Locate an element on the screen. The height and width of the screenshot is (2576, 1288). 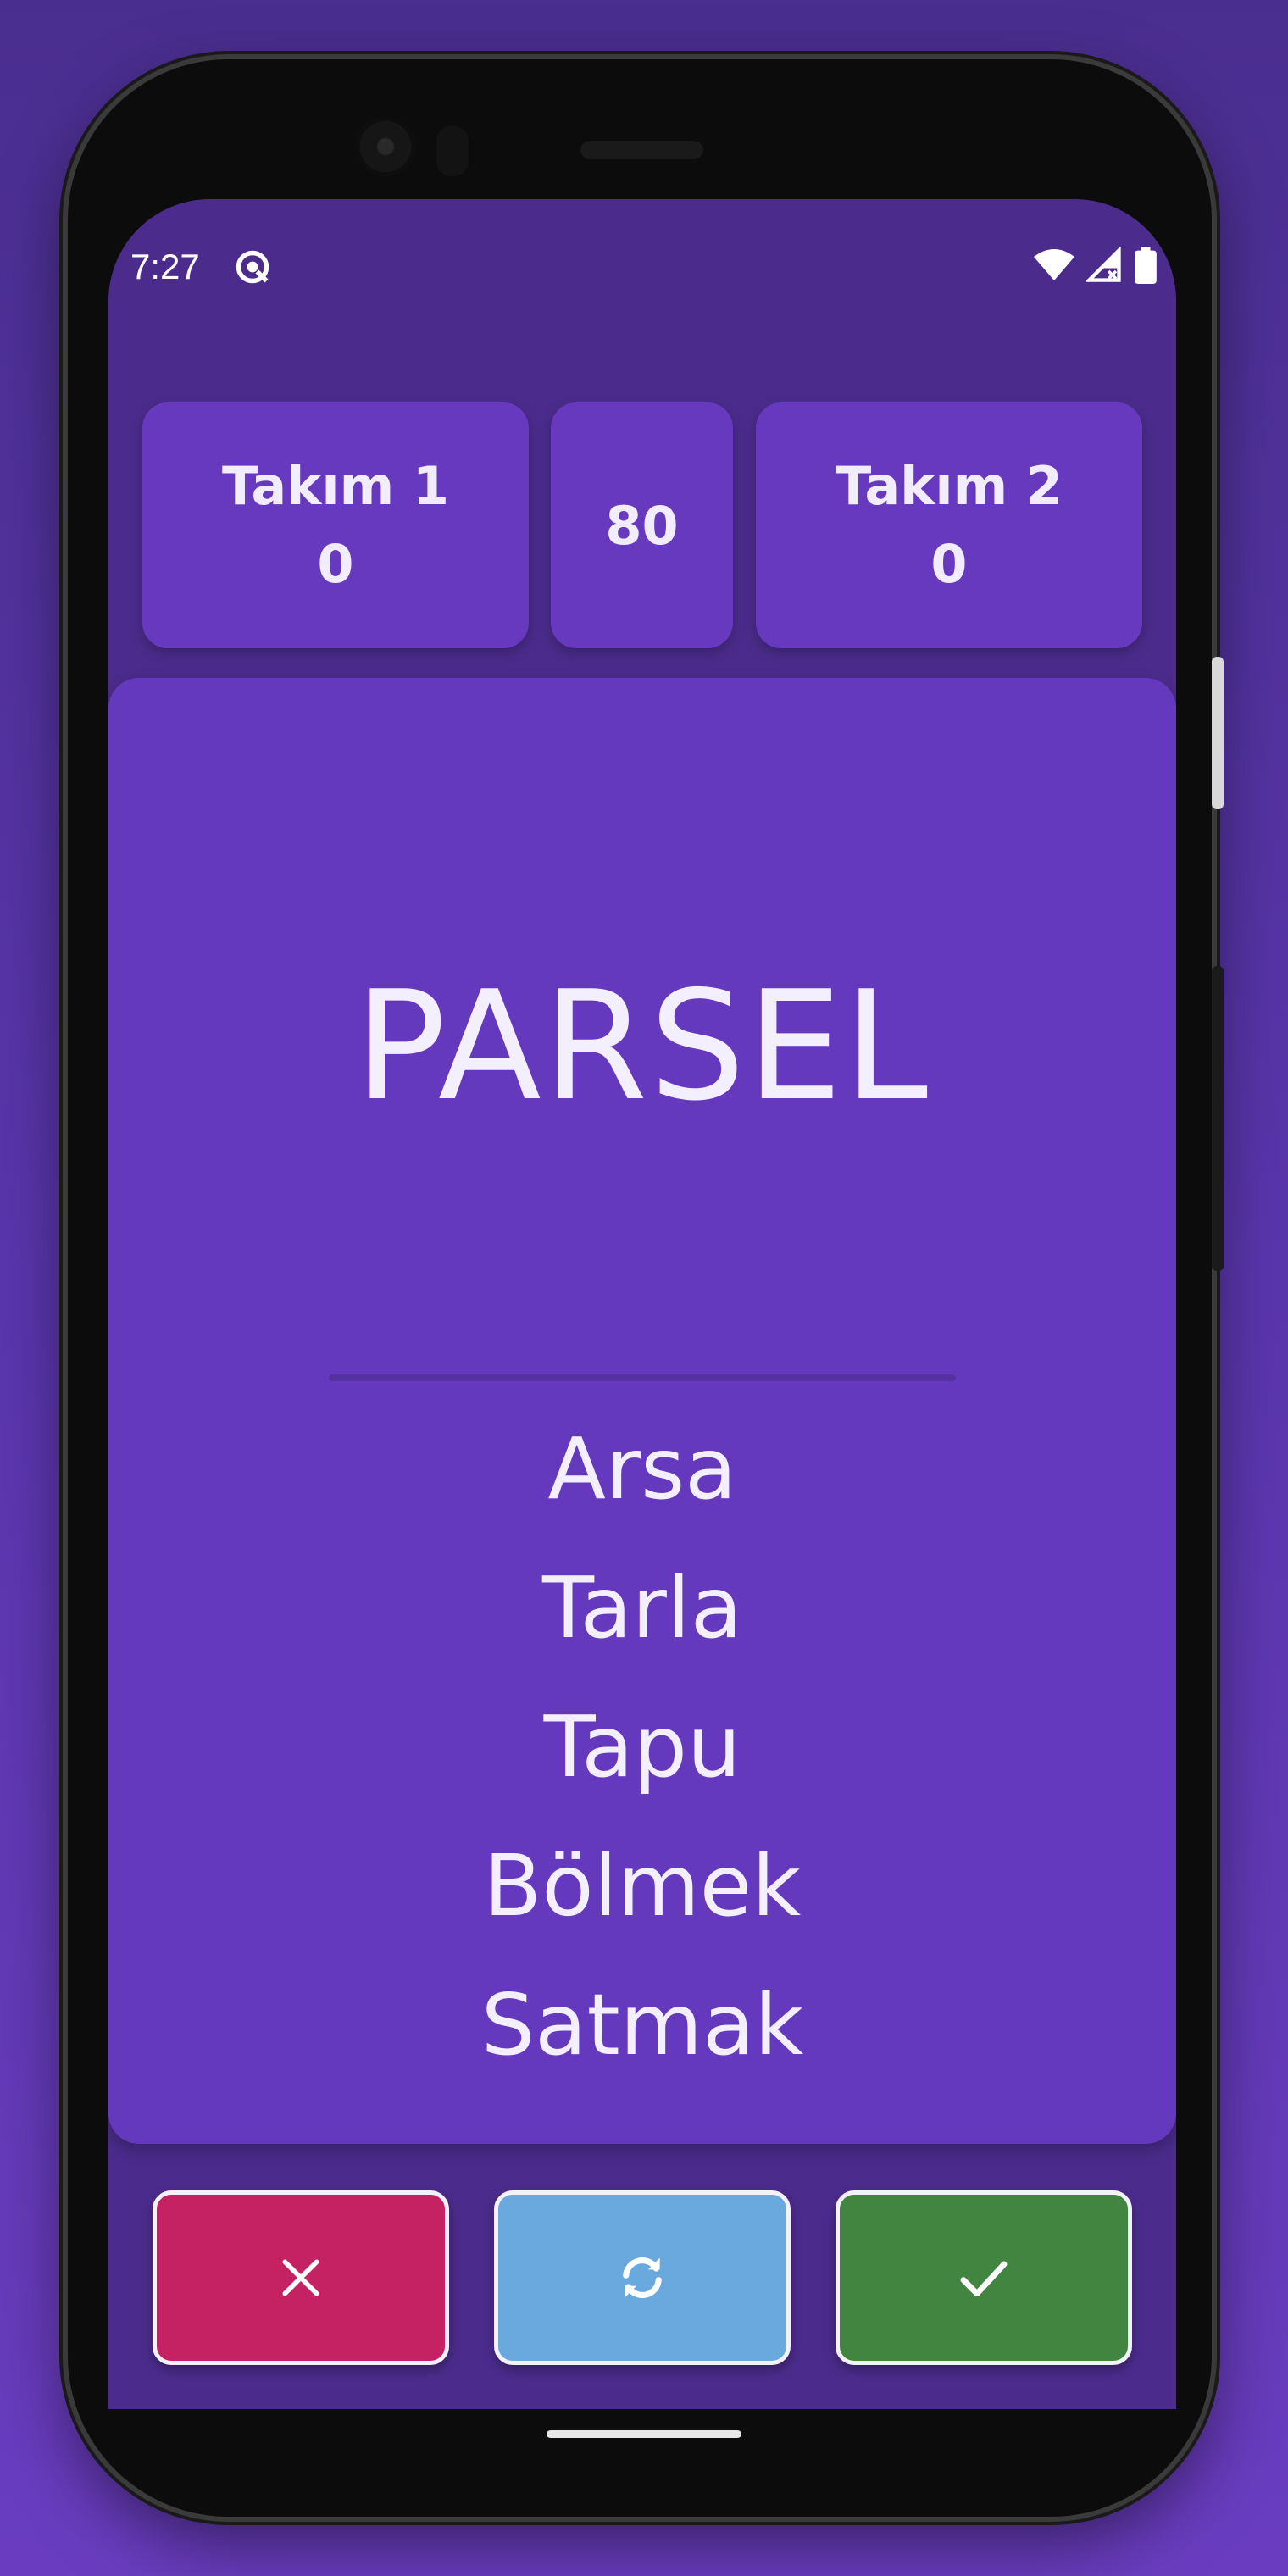
forbidden-word: Bölmek is located at coordinates (642, 1885).